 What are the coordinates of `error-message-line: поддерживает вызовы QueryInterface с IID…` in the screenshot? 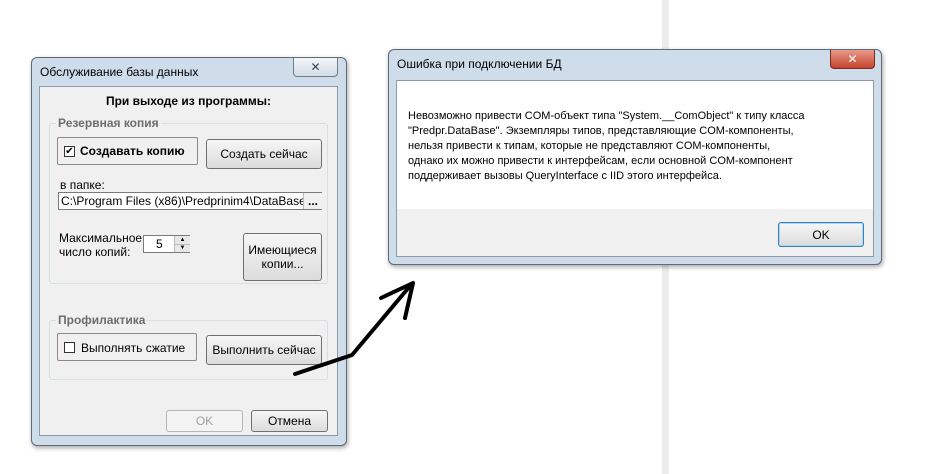 It's located at (565, 176).